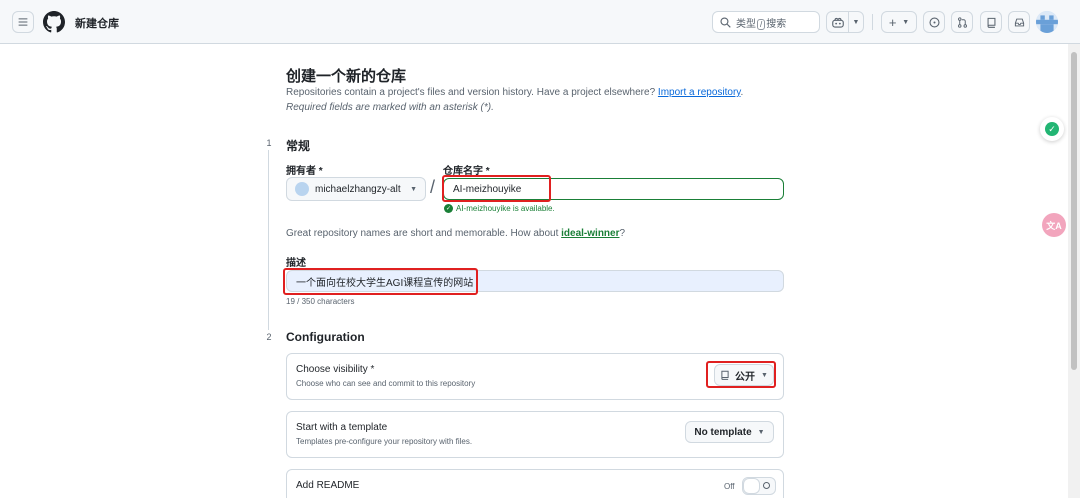 The image size is (1080, 498). I want to click on readme-title: Add README, so click(328, 485).